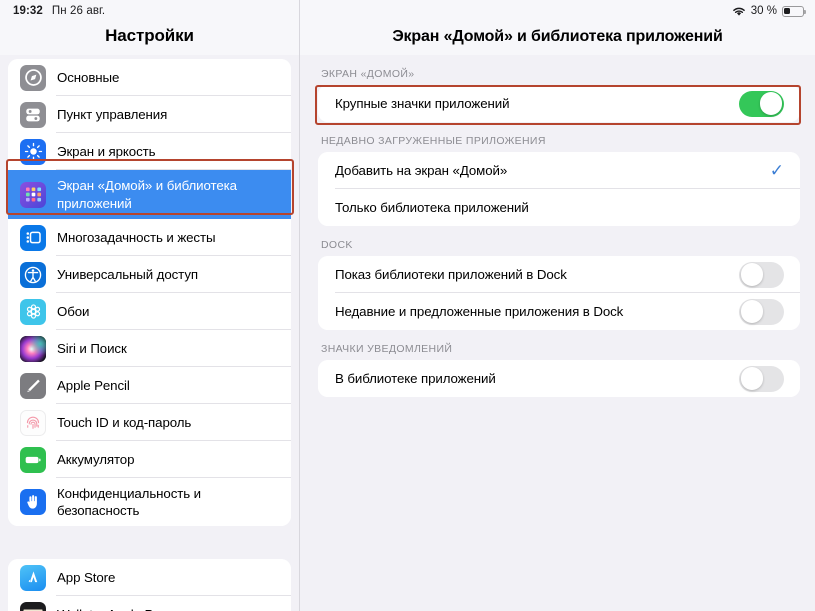 Image resolution: width=815 pixels, height=611 pixels. Describe the element at coordinates (149, 603) in the screenshot. I see `sidebar-item-wallet: Wallet и Apple Pay` at that location.